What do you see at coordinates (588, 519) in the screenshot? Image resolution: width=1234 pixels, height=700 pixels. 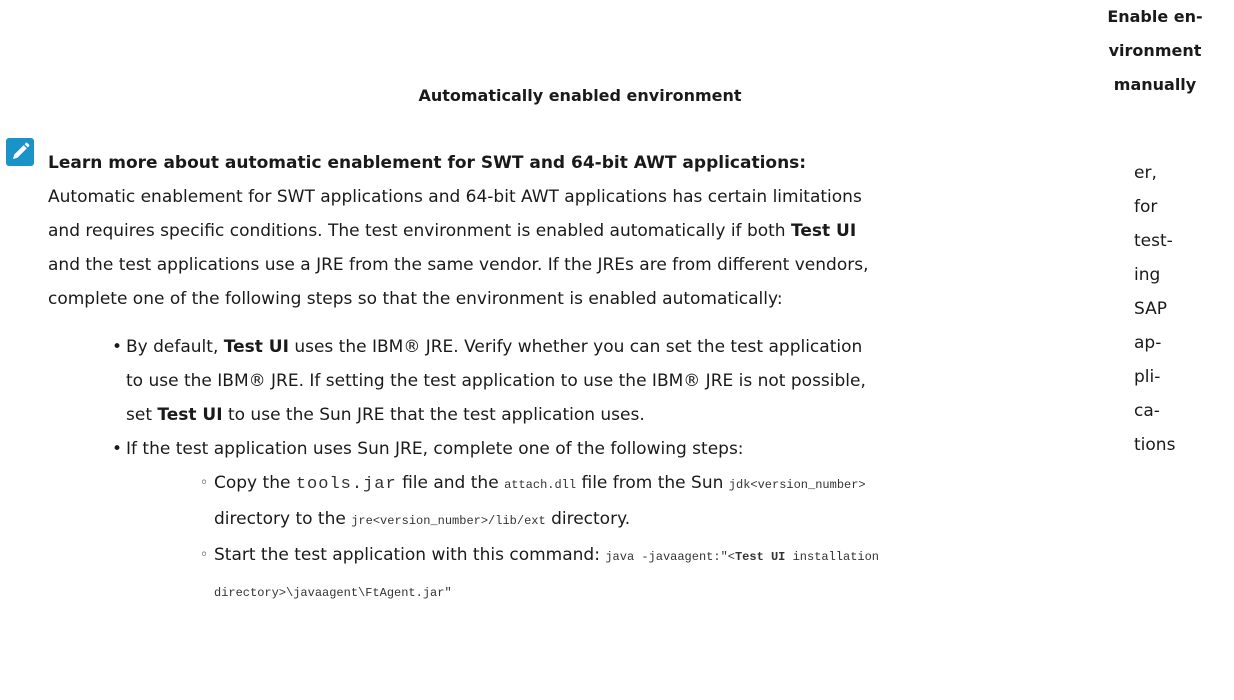 I see `item-text: directory.` at bounding box center [588, 519].